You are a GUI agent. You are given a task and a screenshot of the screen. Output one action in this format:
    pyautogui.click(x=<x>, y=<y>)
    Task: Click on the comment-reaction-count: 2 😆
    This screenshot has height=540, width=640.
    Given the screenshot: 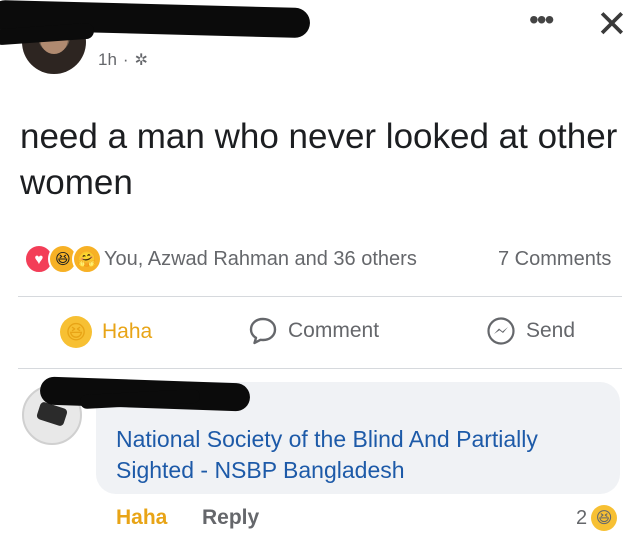 What is the action you would take?
    pyautogui.click(x=597, y=518)
    